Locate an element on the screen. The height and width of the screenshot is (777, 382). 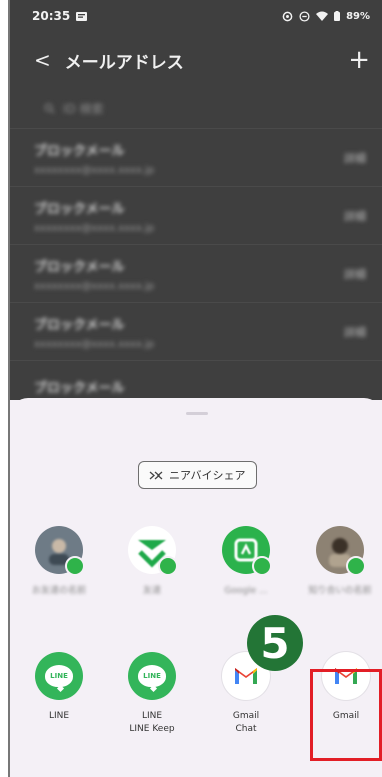
battery-level: 89% is located at coordinates (358, 16).